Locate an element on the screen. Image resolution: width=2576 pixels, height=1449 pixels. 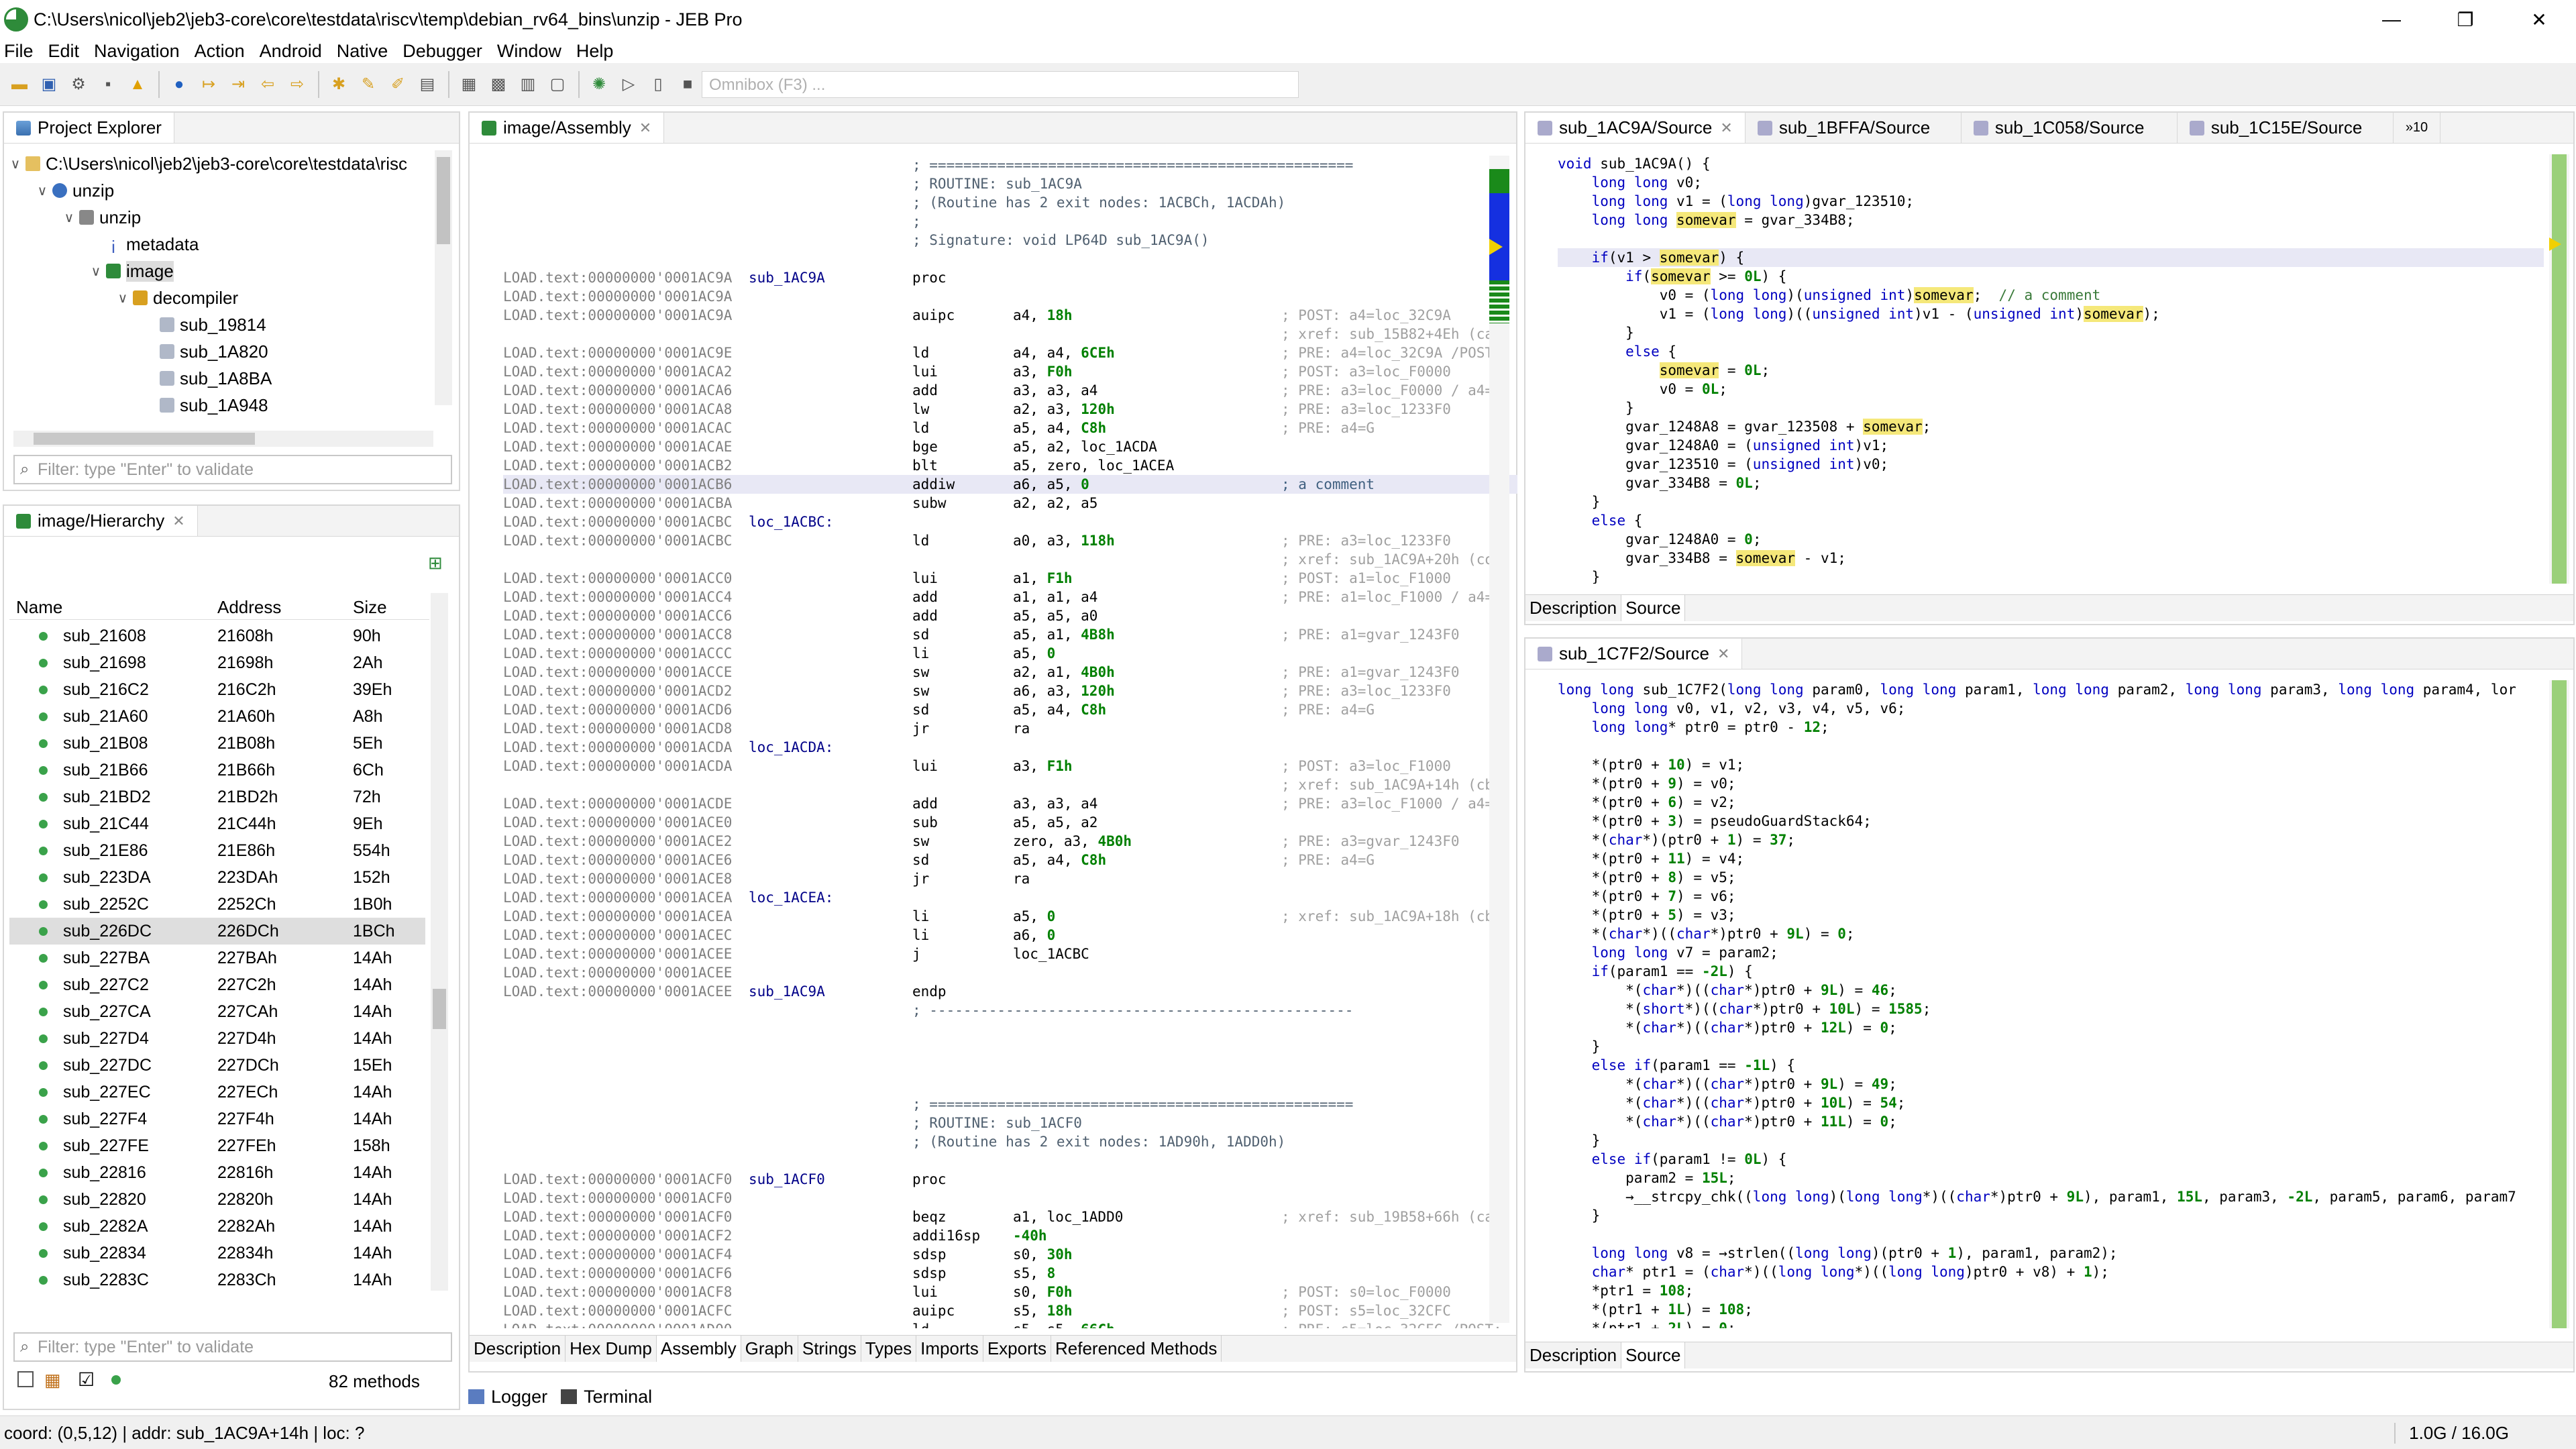
tree-item: sub_19814 is located at coordinates (221, 324).